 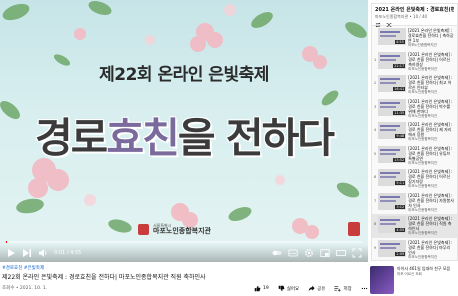 I want to click on playlist-item-thumbnail: 13:52, so click(x=392, y=154).